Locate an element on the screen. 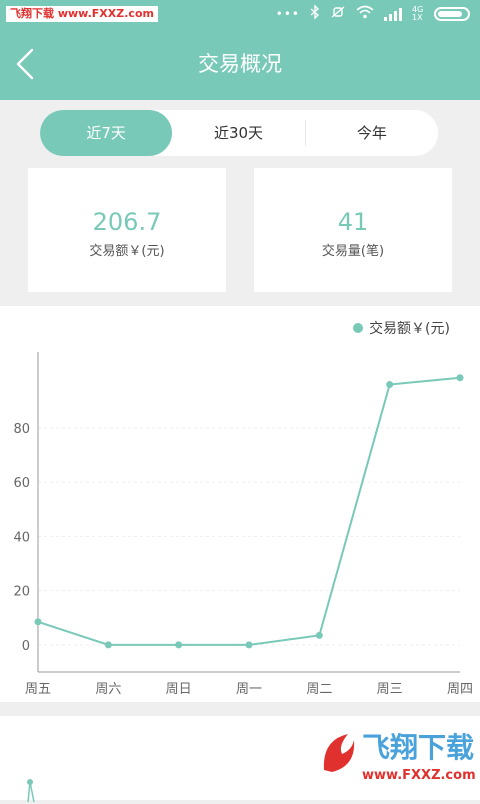  second-chart-panel: 飞翔下载 www.FXXZ.com is located at coordinates (240, 759).